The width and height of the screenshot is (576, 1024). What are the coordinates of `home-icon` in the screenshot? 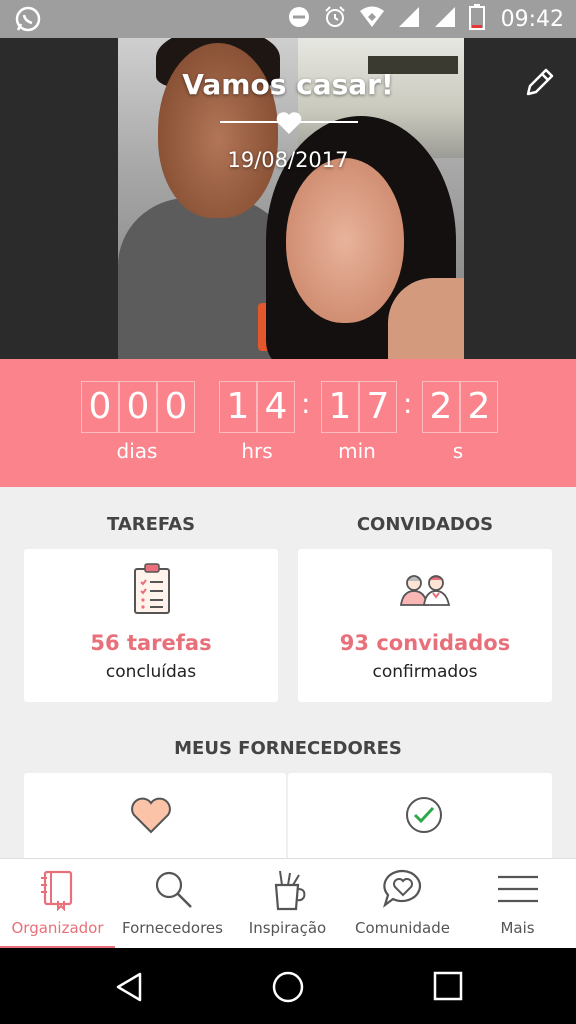 It's located at (288, 987).